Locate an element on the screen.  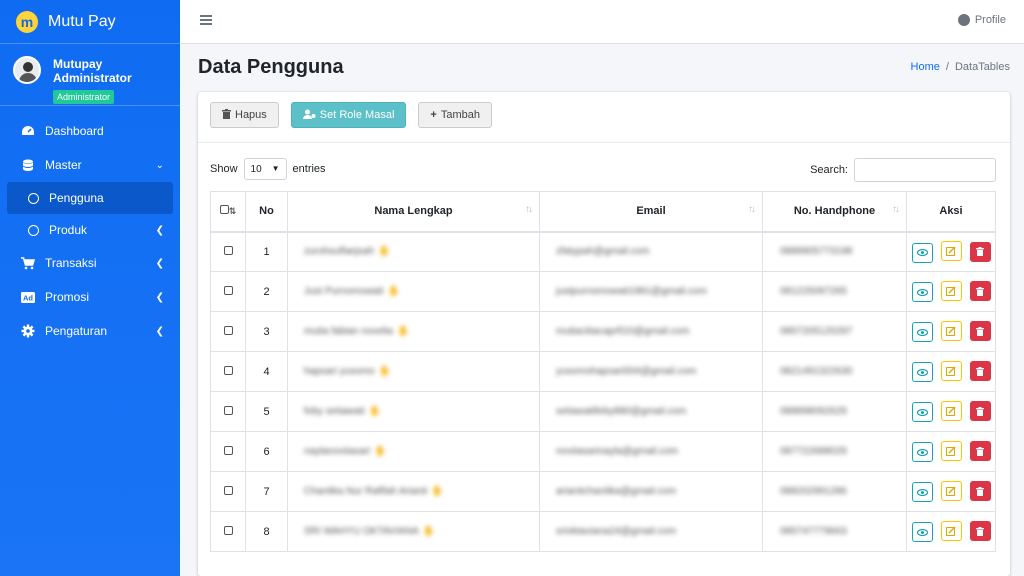
sort-icon: ⇅ is located at coordinates (232, 211).